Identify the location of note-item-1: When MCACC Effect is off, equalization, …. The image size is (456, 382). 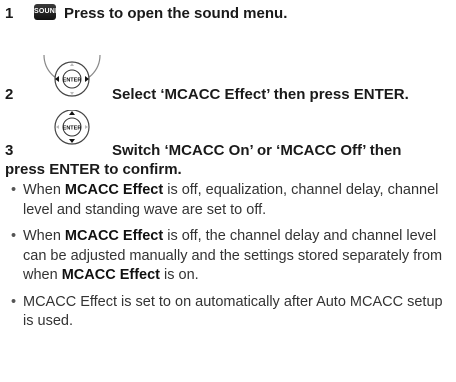
(231, 200).